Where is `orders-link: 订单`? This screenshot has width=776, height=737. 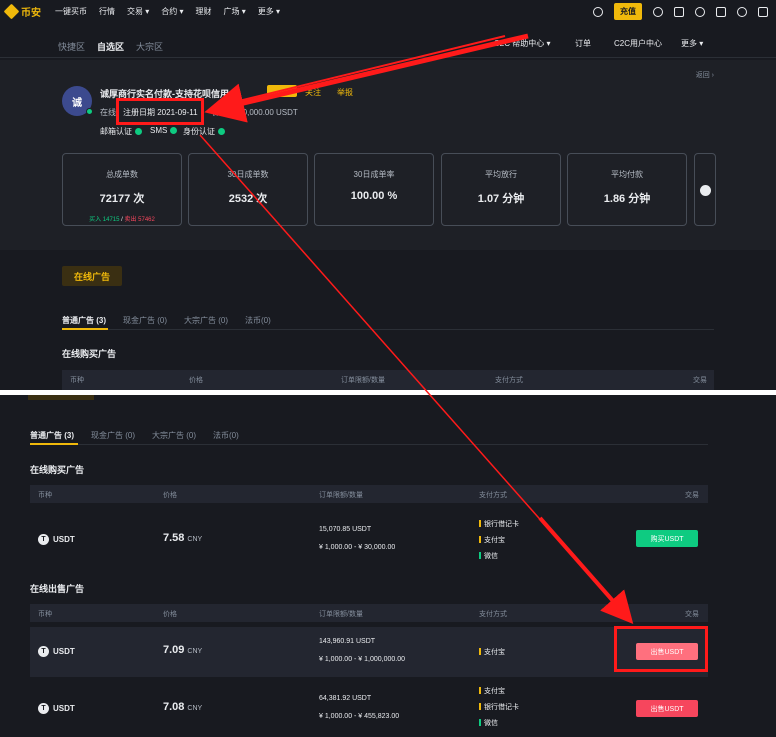
orders-link: 订单 is located at coordinates (583, 43).